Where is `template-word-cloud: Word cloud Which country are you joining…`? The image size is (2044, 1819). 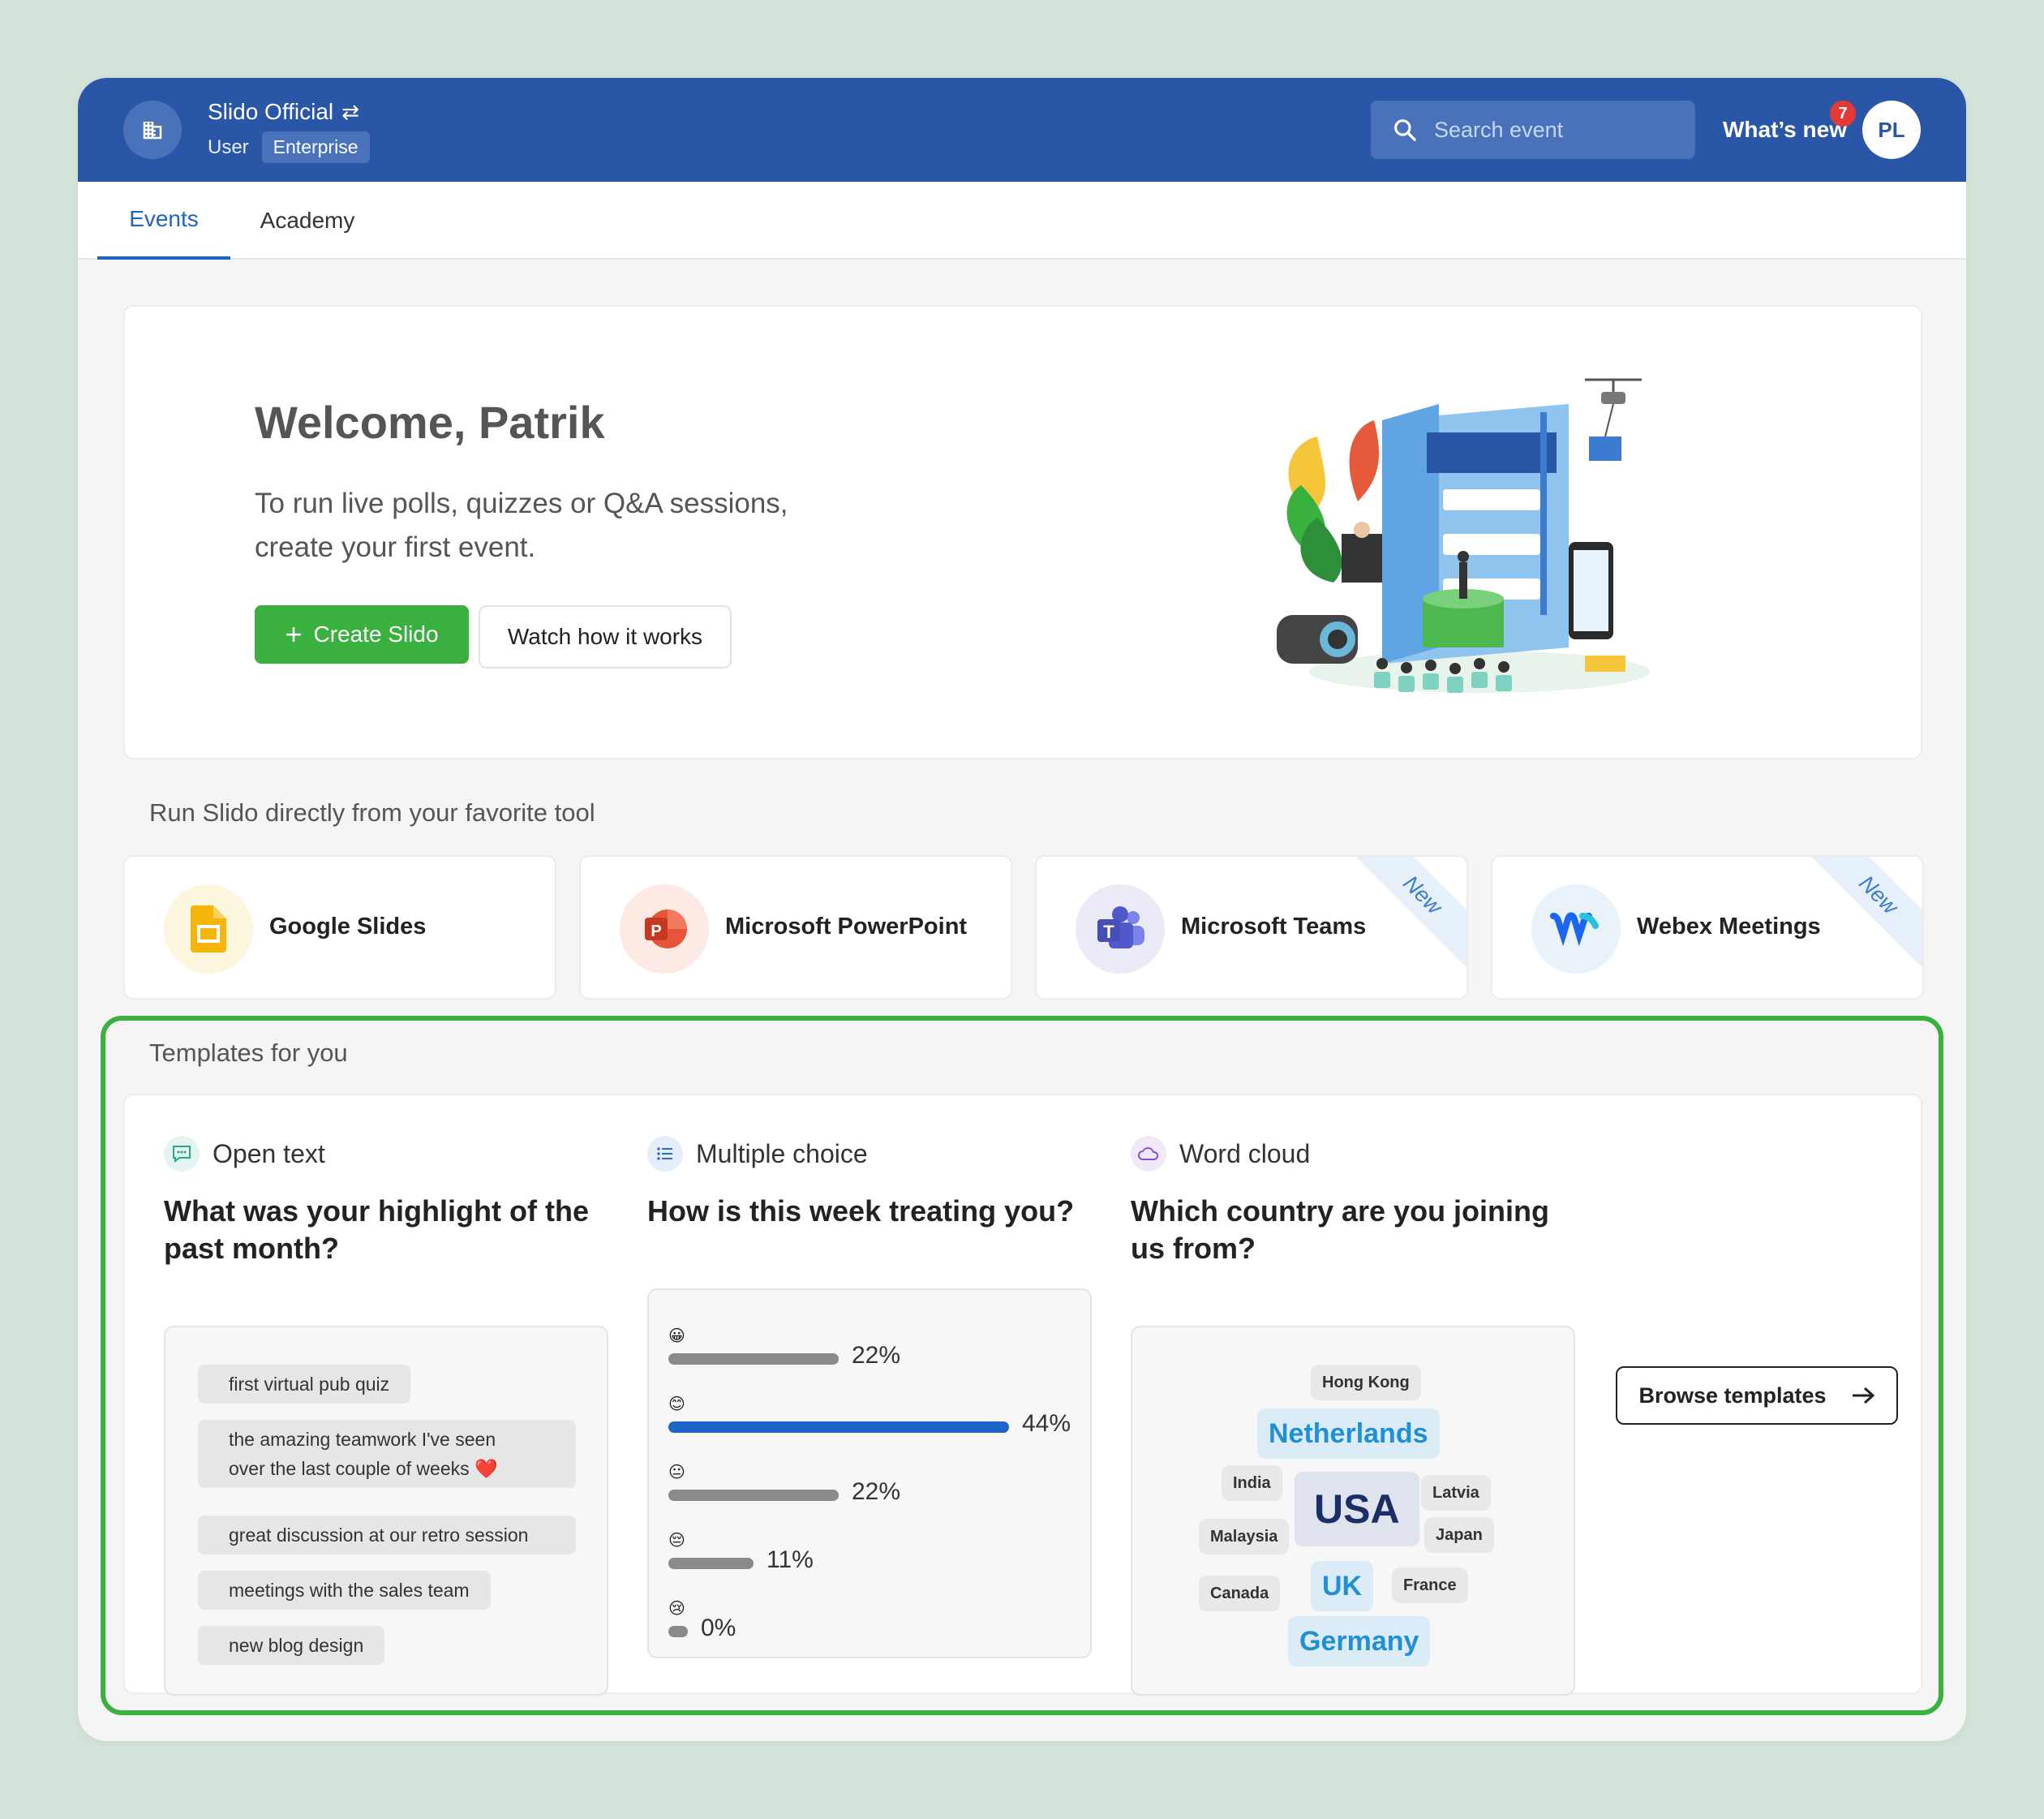 template-word-cloud: Word cloud Which country are you joining… is located at coordinates (1353, 1416).